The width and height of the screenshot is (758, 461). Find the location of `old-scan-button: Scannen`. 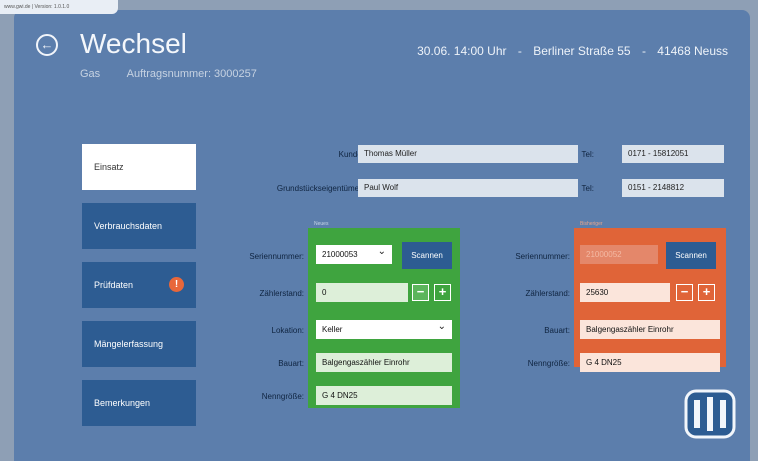

old-scan-button: Scannen is located at coordinates (691, 255).